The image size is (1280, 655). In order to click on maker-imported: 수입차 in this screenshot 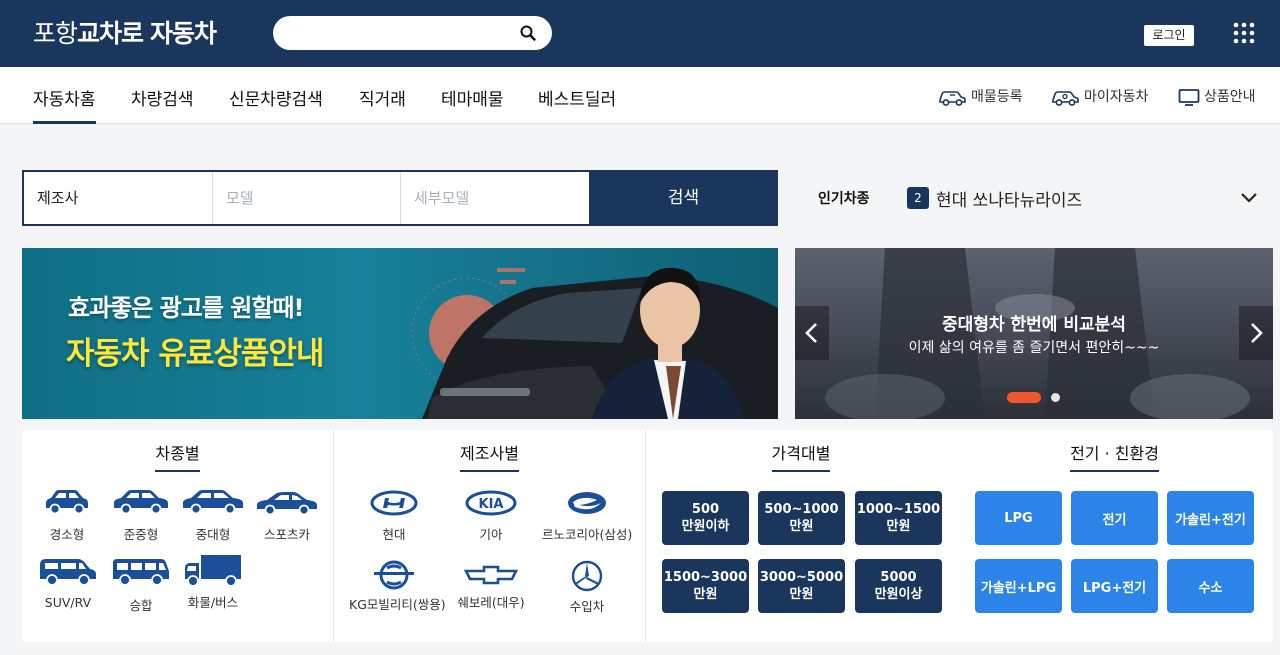, I will do `click(587, 587)`.